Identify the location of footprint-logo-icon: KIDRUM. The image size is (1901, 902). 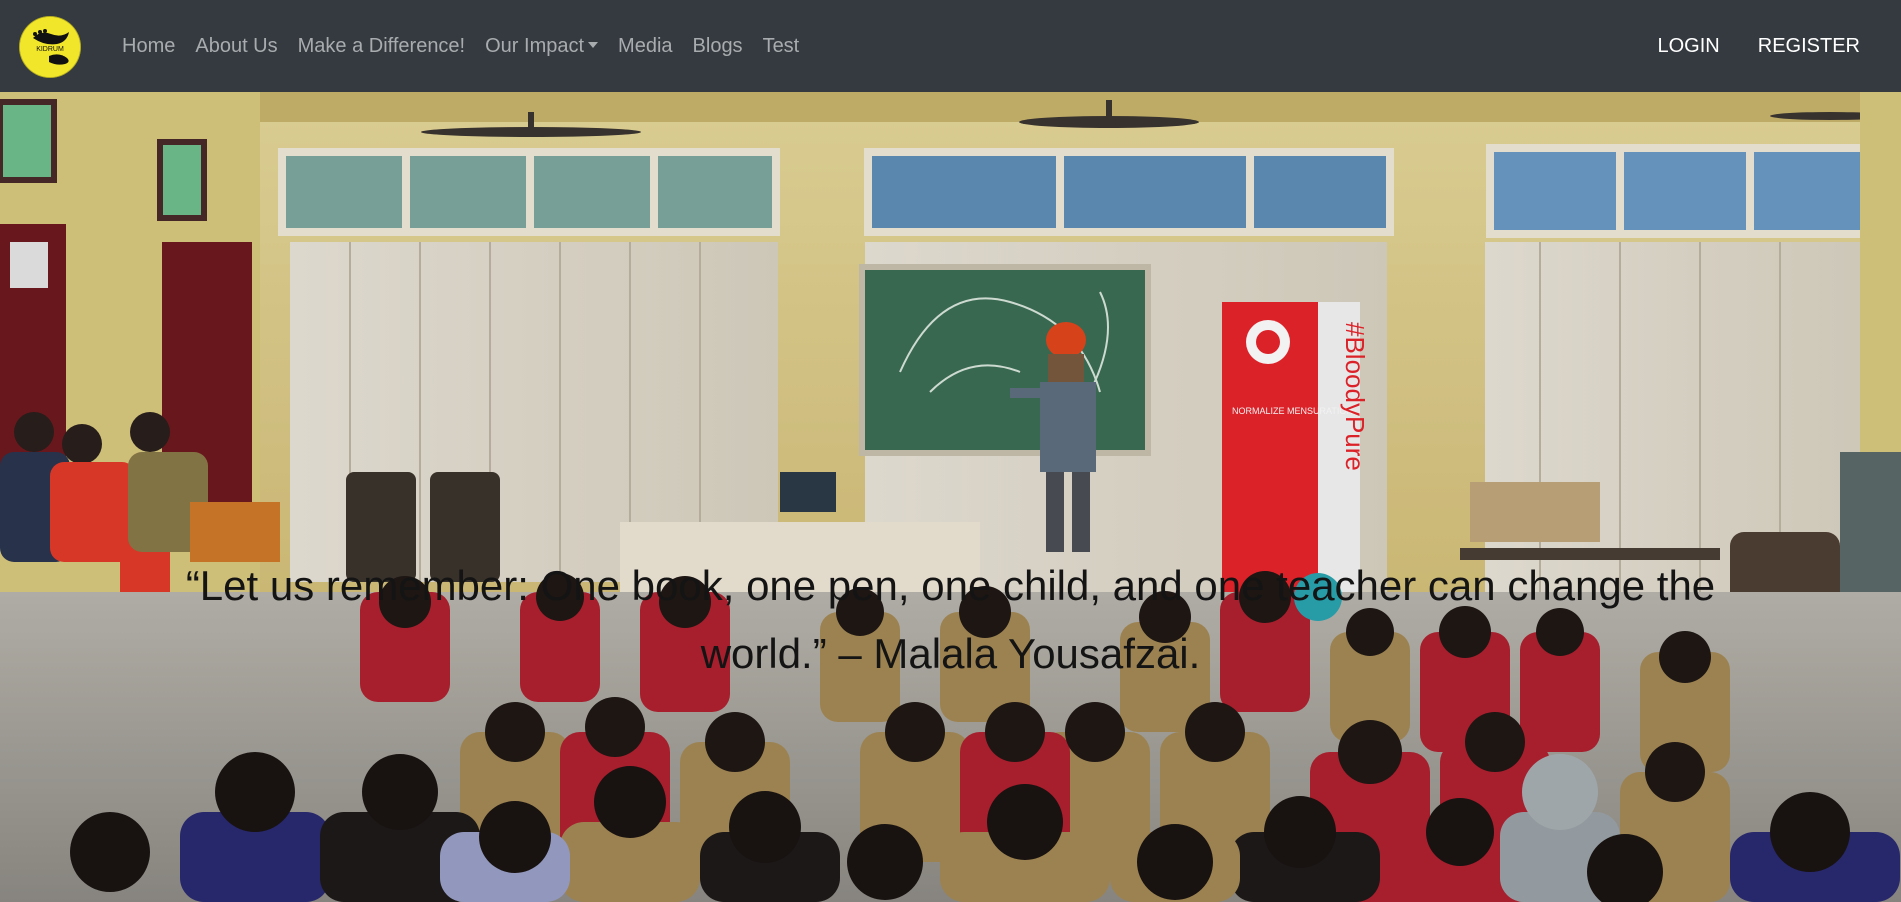
(50, 47).